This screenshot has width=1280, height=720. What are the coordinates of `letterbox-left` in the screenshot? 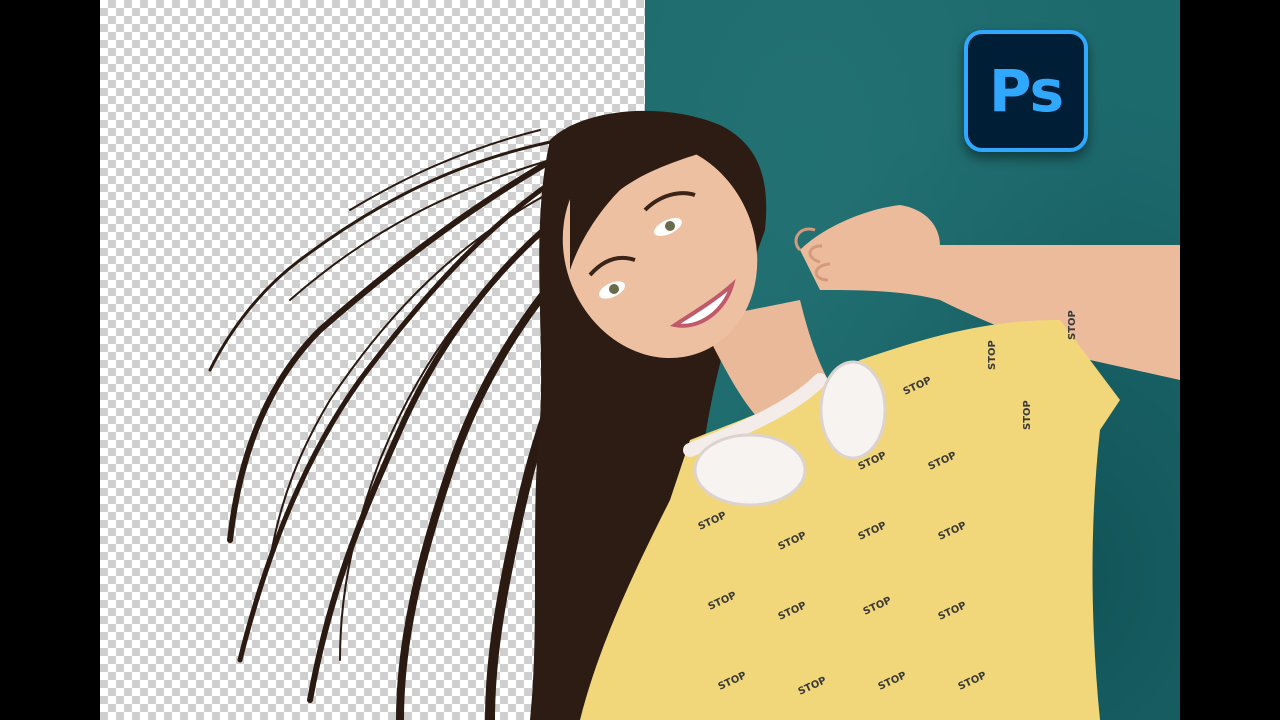 It's located at (50, 360).